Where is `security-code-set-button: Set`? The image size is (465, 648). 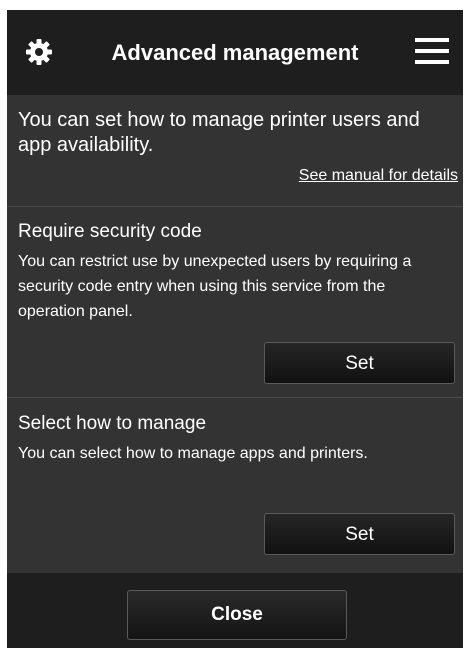
security-code-set-button: Set is located at coordinates (359, 363).